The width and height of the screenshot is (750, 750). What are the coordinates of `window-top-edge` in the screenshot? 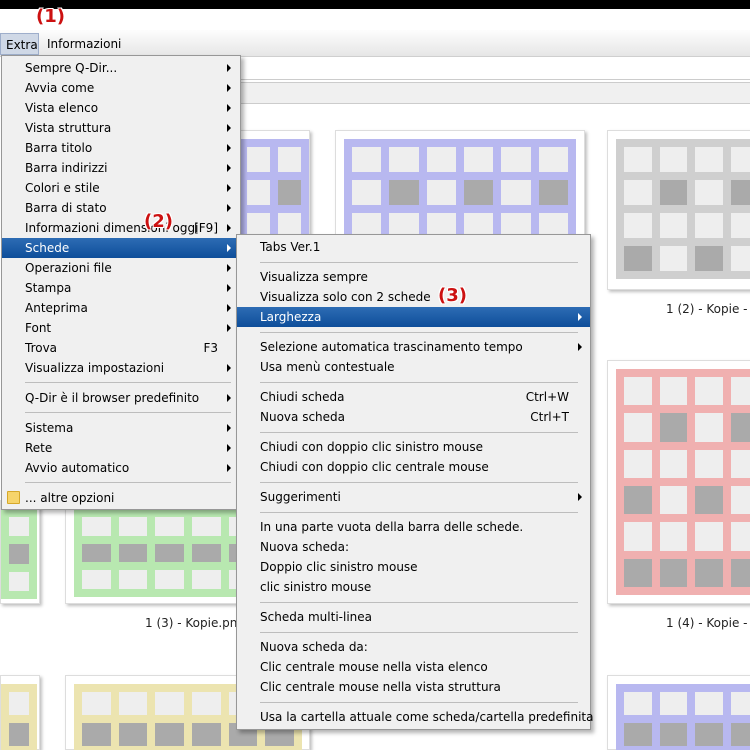 It's located at (375, 4).